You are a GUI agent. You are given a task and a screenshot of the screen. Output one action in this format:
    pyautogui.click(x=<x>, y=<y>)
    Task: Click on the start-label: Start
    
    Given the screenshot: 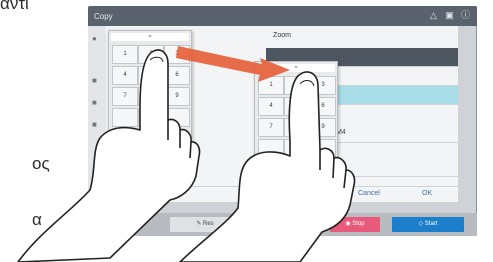 What is the action you would take?
    pyautogui.click(x=431, y=224)
    